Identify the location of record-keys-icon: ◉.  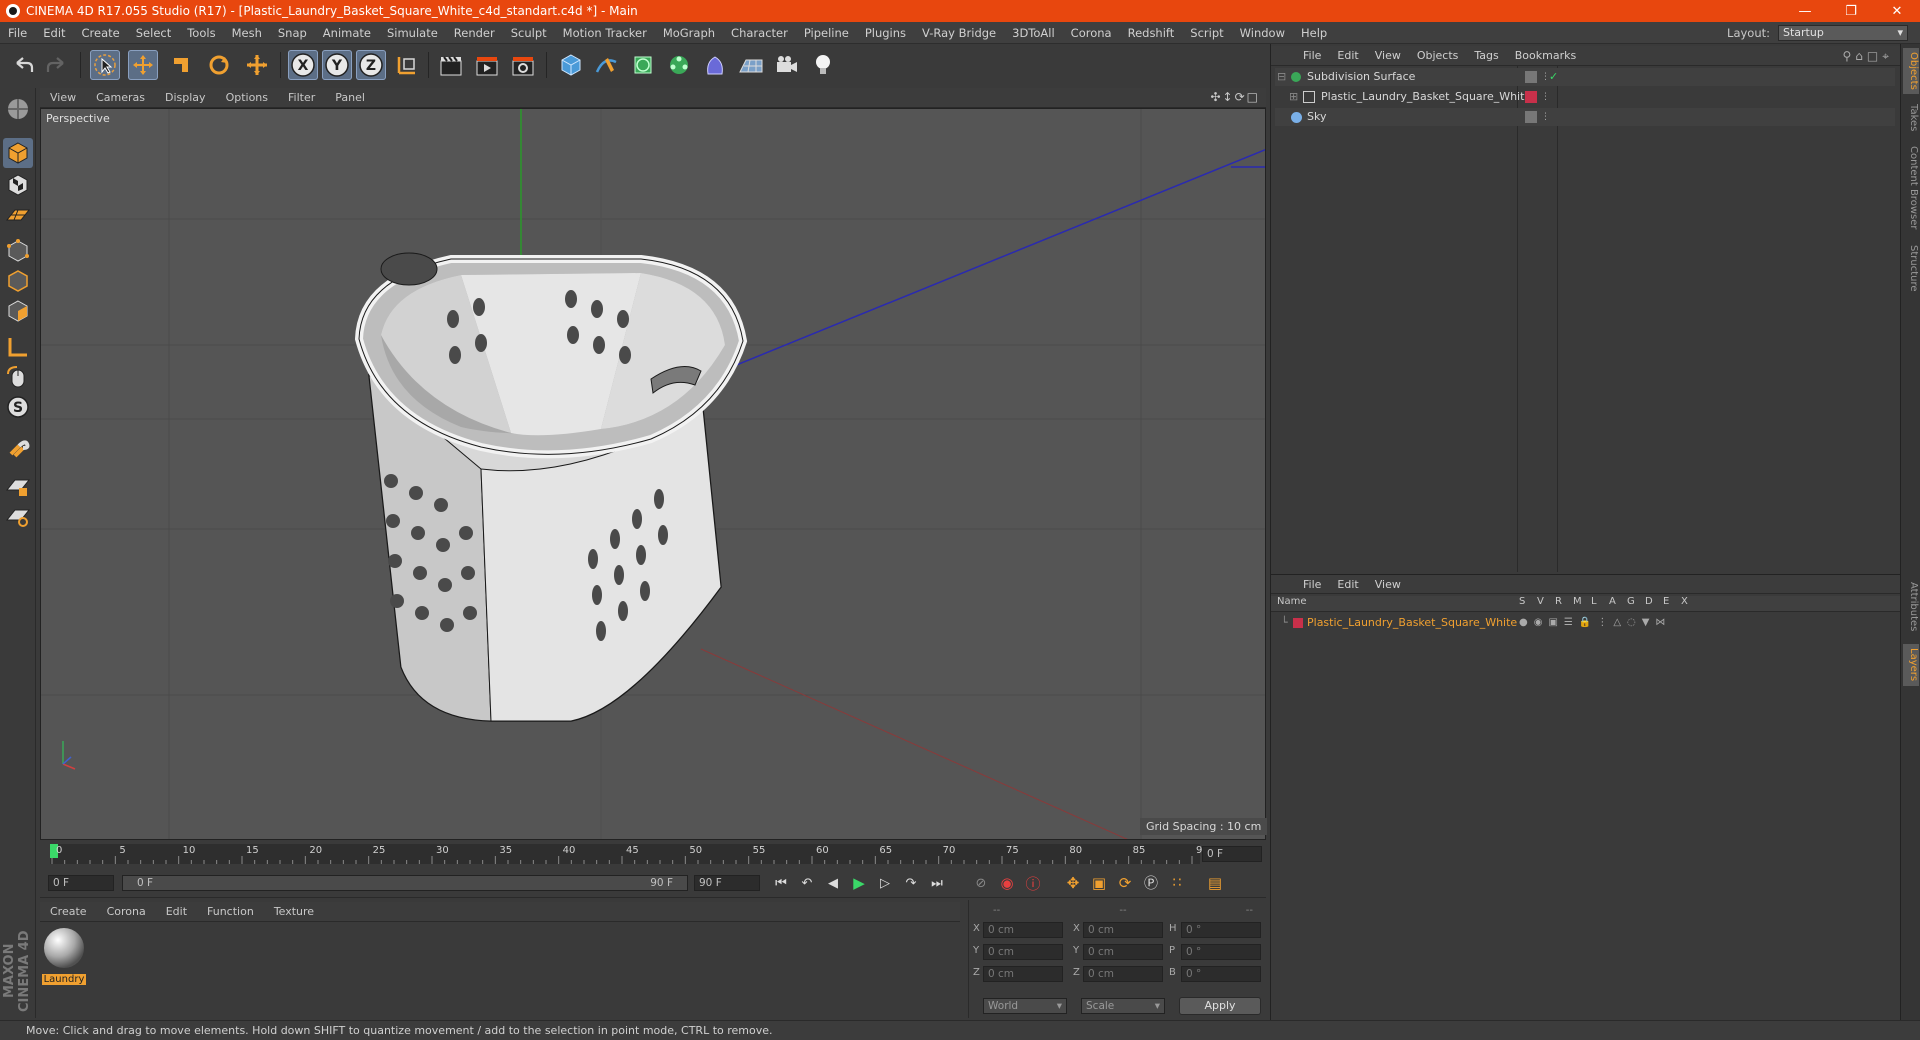
(1007, 883).